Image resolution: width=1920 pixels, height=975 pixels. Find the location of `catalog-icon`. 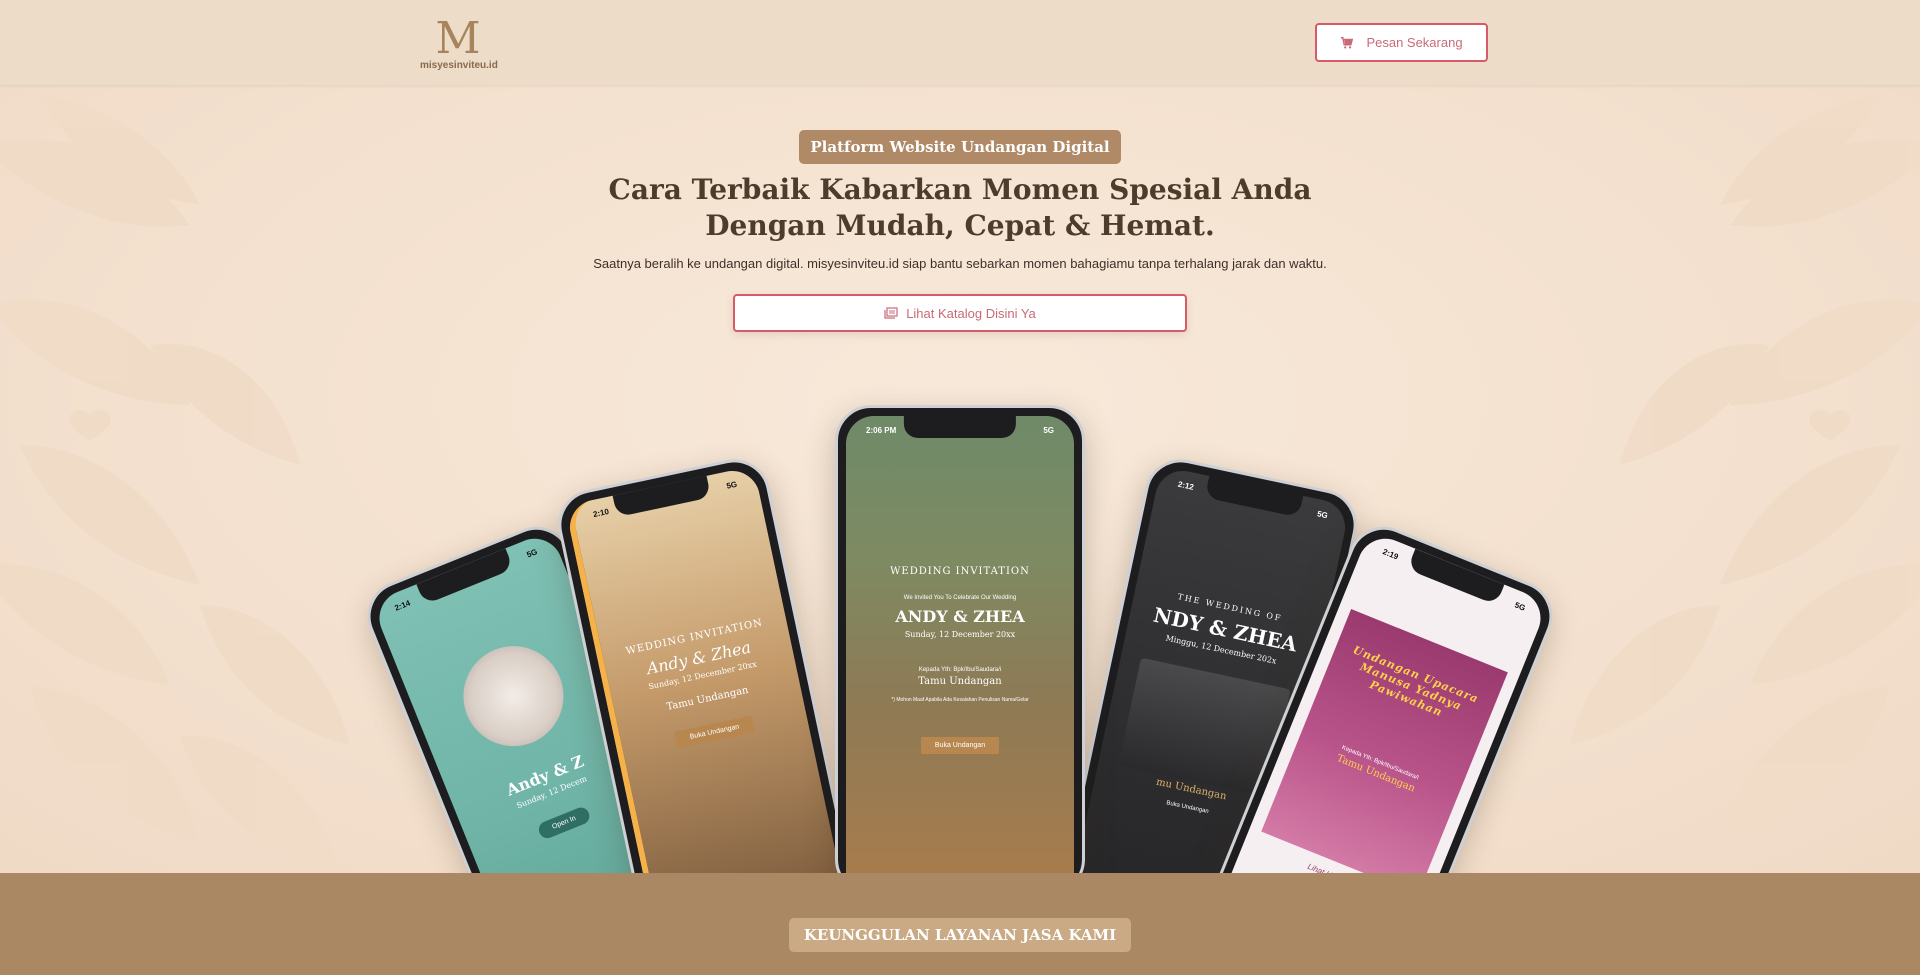

catalog-icon is located at coordinates (891, 313).